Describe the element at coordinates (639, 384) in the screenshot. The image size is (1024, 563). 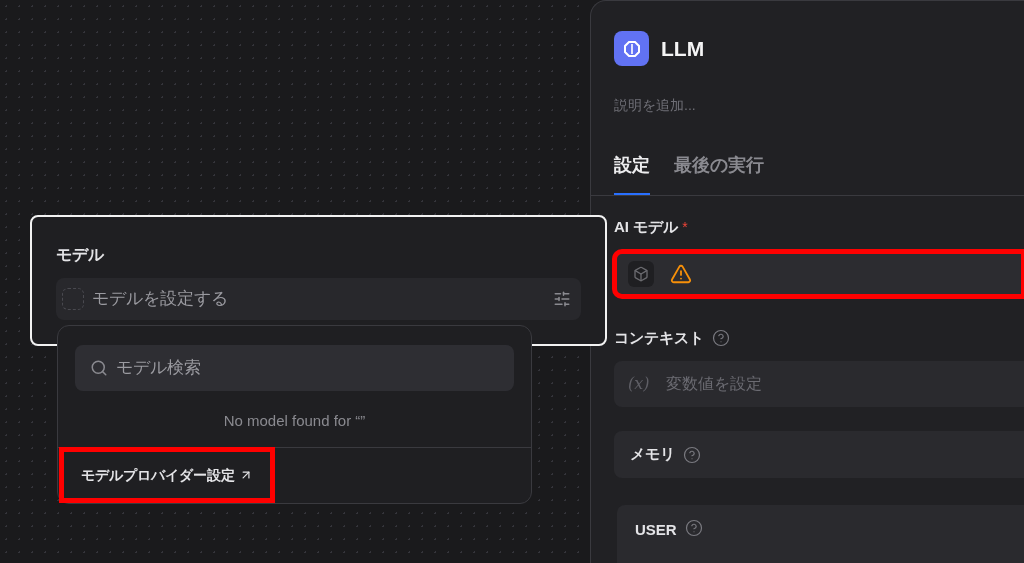
I see `variable-icon: (x)` at that location.